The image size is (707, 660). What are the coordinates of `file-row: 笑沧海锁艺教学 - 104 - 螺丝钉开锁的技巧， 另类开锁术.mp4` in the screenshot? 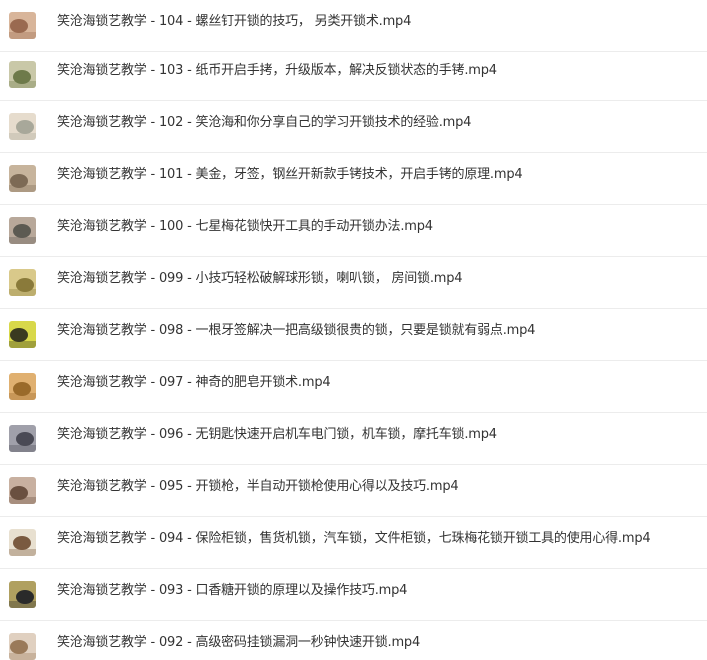 It's located at (353, 26).